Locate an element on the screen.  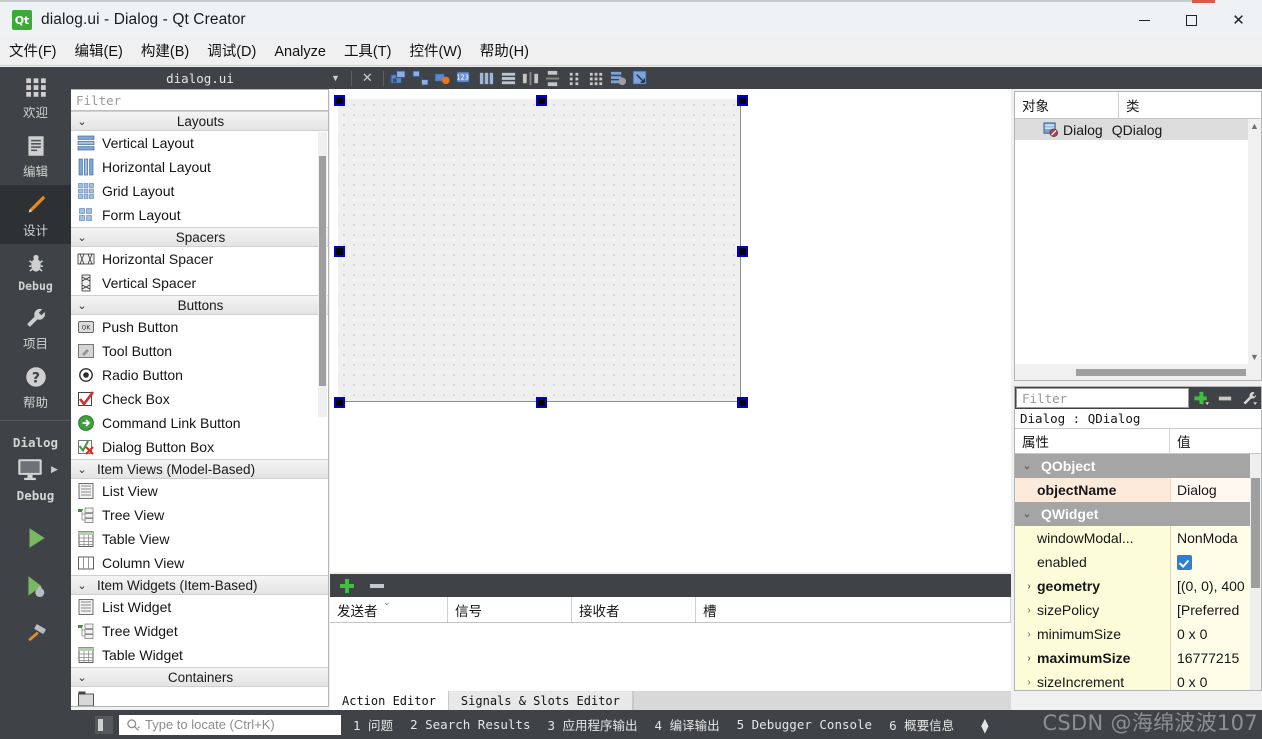
widget-item-command-link-button: Command Link Button is located at coordinates (199, 423).